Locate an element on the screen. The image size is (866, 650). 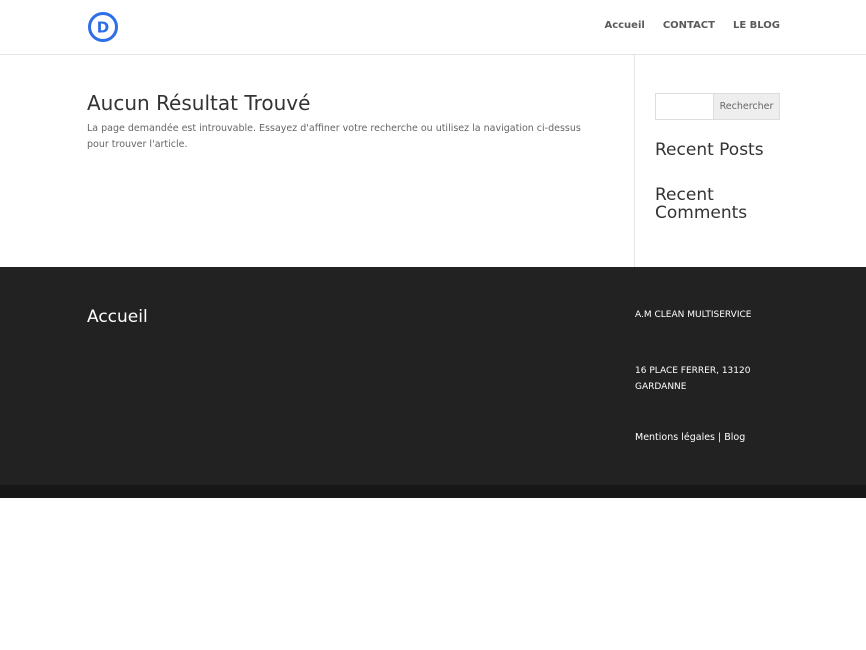
recent-comments-heading: Recent Comments is located at coordinates (701, 204).